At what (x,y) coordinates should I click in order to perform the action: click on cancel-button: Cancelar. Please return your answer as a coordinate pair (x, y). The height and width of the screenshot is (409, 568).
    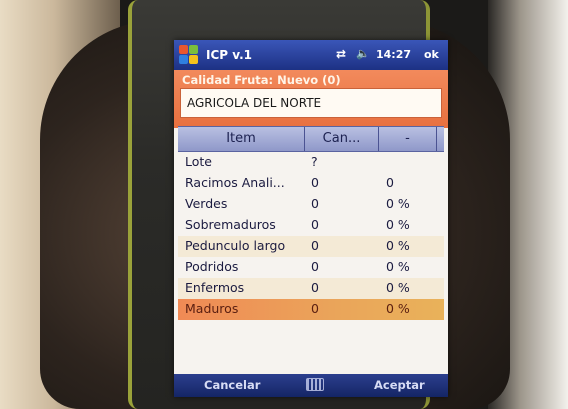
    Looking at the image, I should click on (232, 385).